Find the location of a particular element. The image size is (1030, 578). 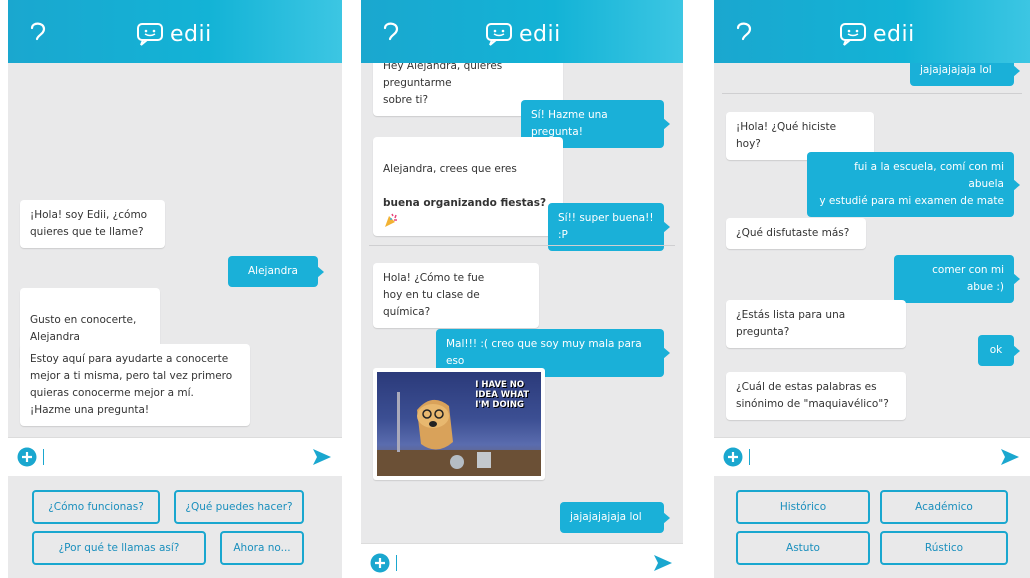

message-text: Alejandra, crees que eres is located at coordinates (450, 169).